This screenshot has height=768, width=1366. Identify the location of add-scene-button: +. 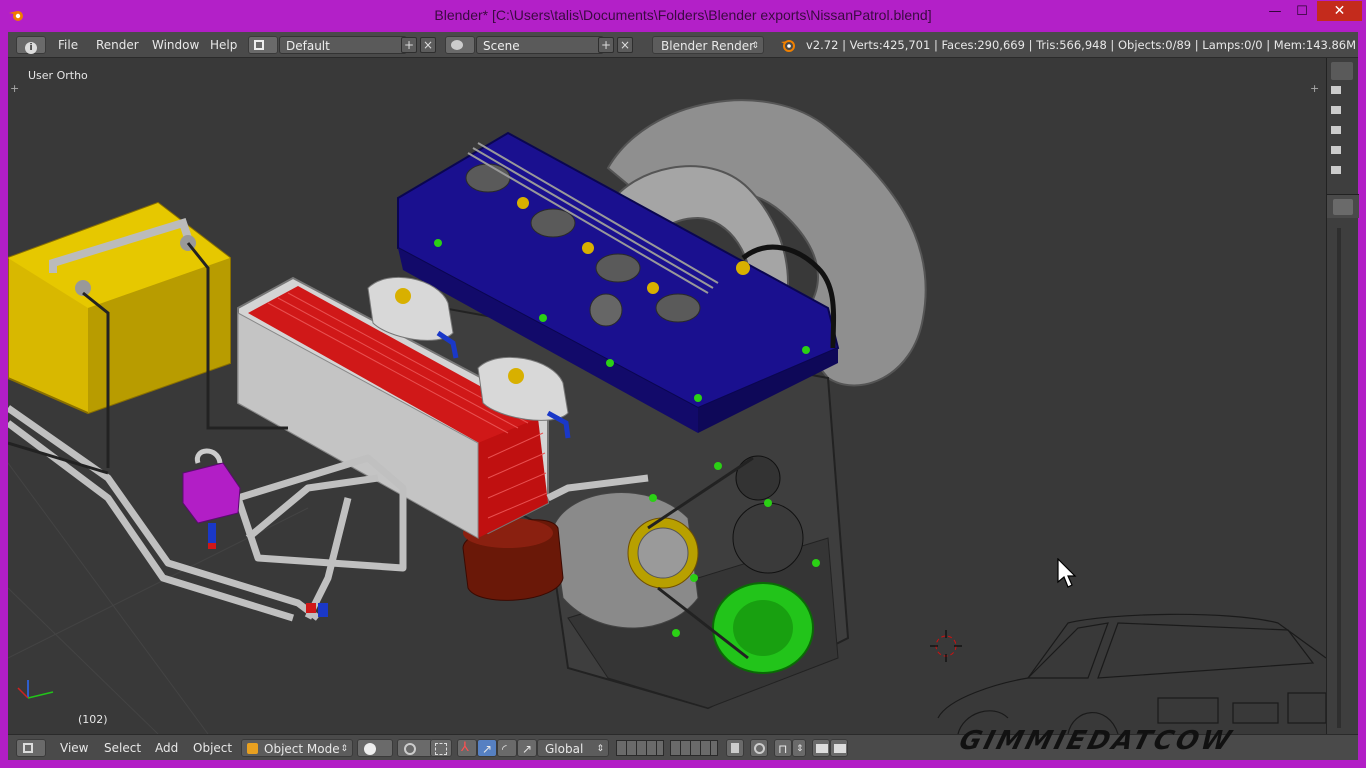
(606, 45).